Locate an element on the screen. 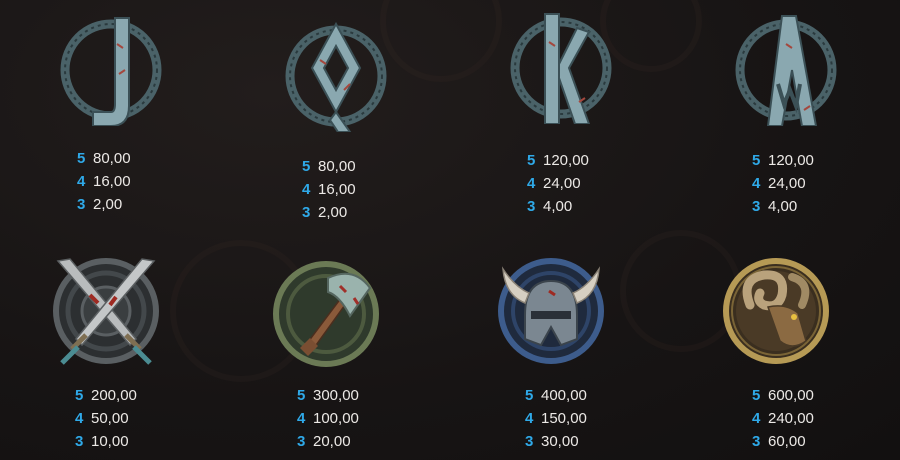  paytable-swords: 5 200,00 4 50,00 3 10,00 is located at coordinates (135, 421).